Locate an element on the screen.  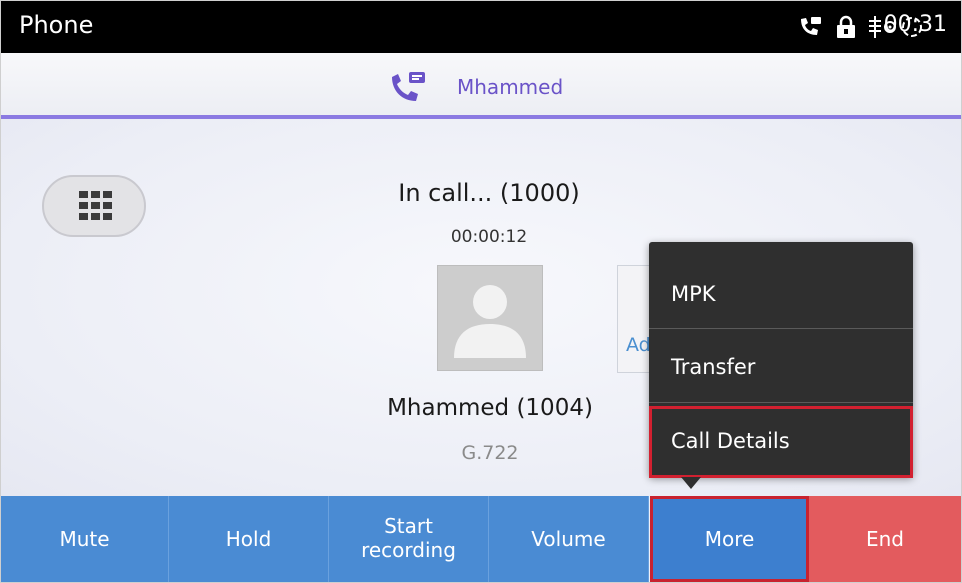
more-button: More is located at coordinates (729, 539).